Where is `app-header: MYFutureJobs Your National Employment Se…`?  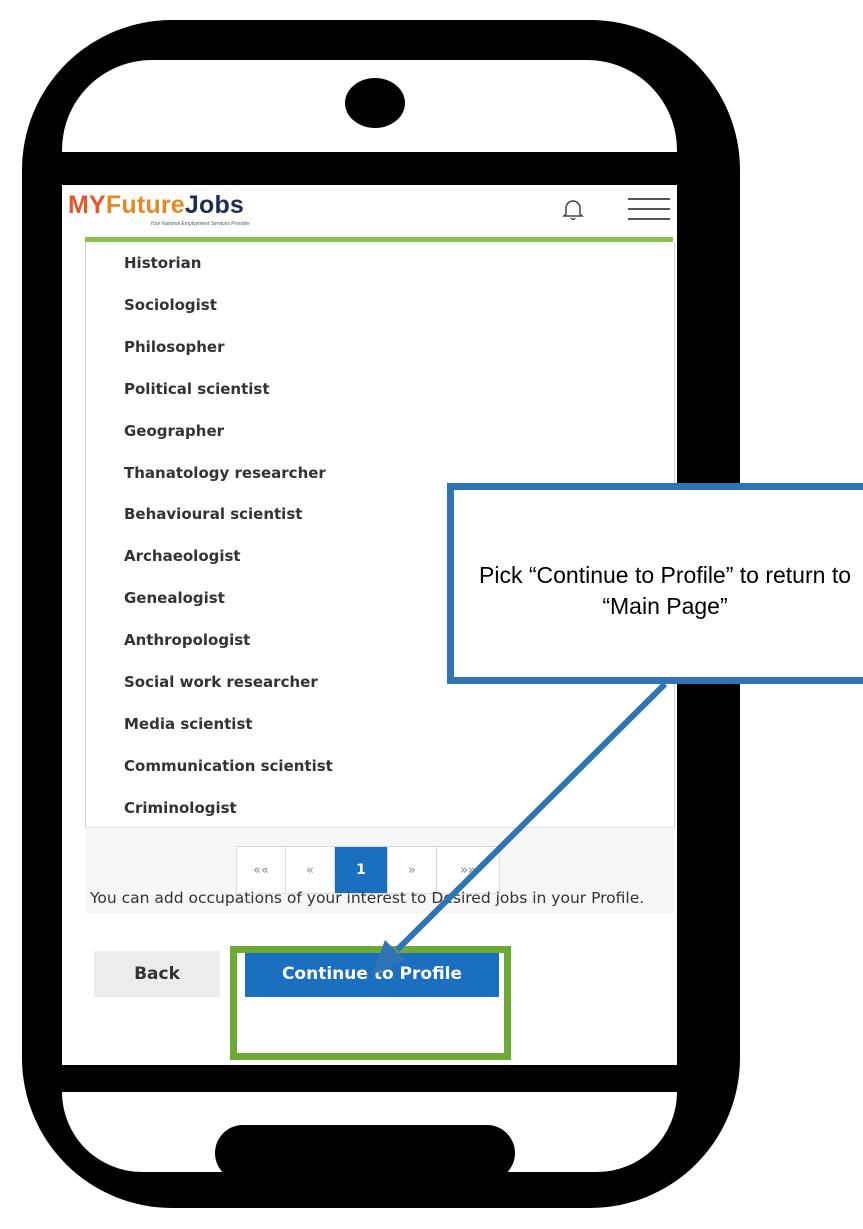 app-header: MYFutureJobs Your National Employment Se… is located at coordinates (369, 211).